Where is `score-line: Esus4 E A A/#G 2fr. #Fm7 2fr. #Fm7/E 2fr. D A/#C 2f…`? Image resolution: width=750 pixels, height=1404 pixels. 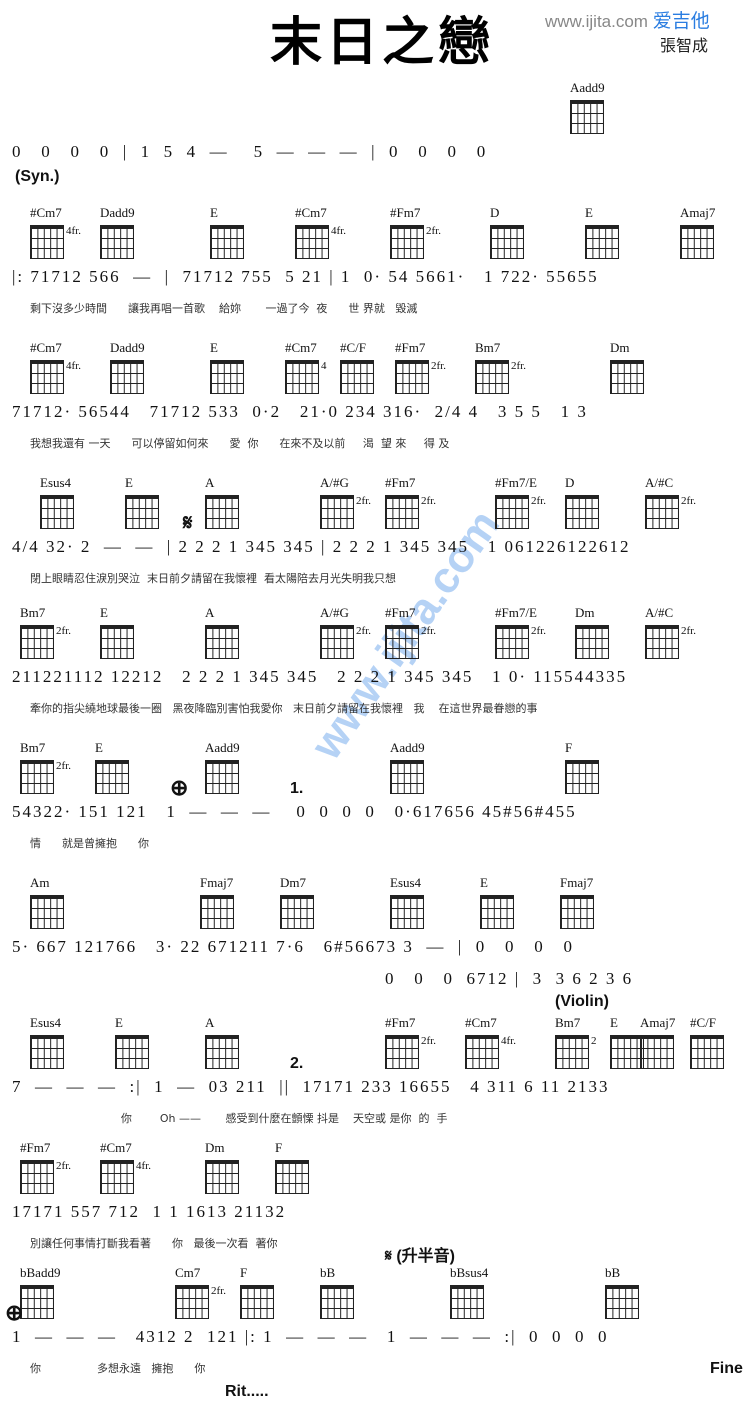
score-line: Esus4 E A A/#G 2fr. #Fm7 2fr. #Fm7/E 2fr. D A/#C 2f… is located at coordinates (375, 537).